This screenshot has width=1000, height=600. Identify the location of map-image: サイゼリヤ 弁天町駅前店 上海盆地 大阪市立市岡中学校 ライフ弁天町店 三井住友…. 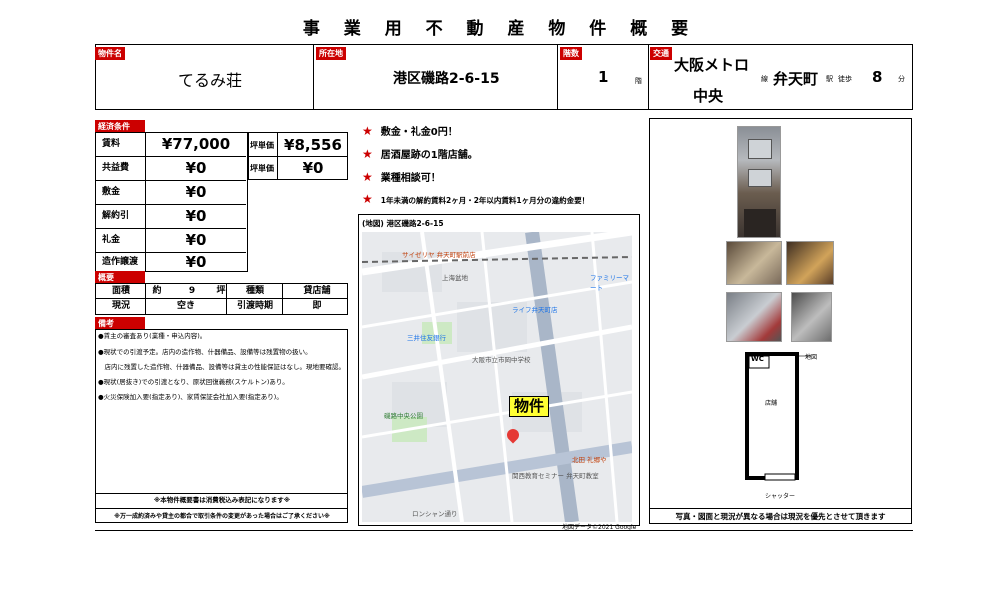
(497, 377).